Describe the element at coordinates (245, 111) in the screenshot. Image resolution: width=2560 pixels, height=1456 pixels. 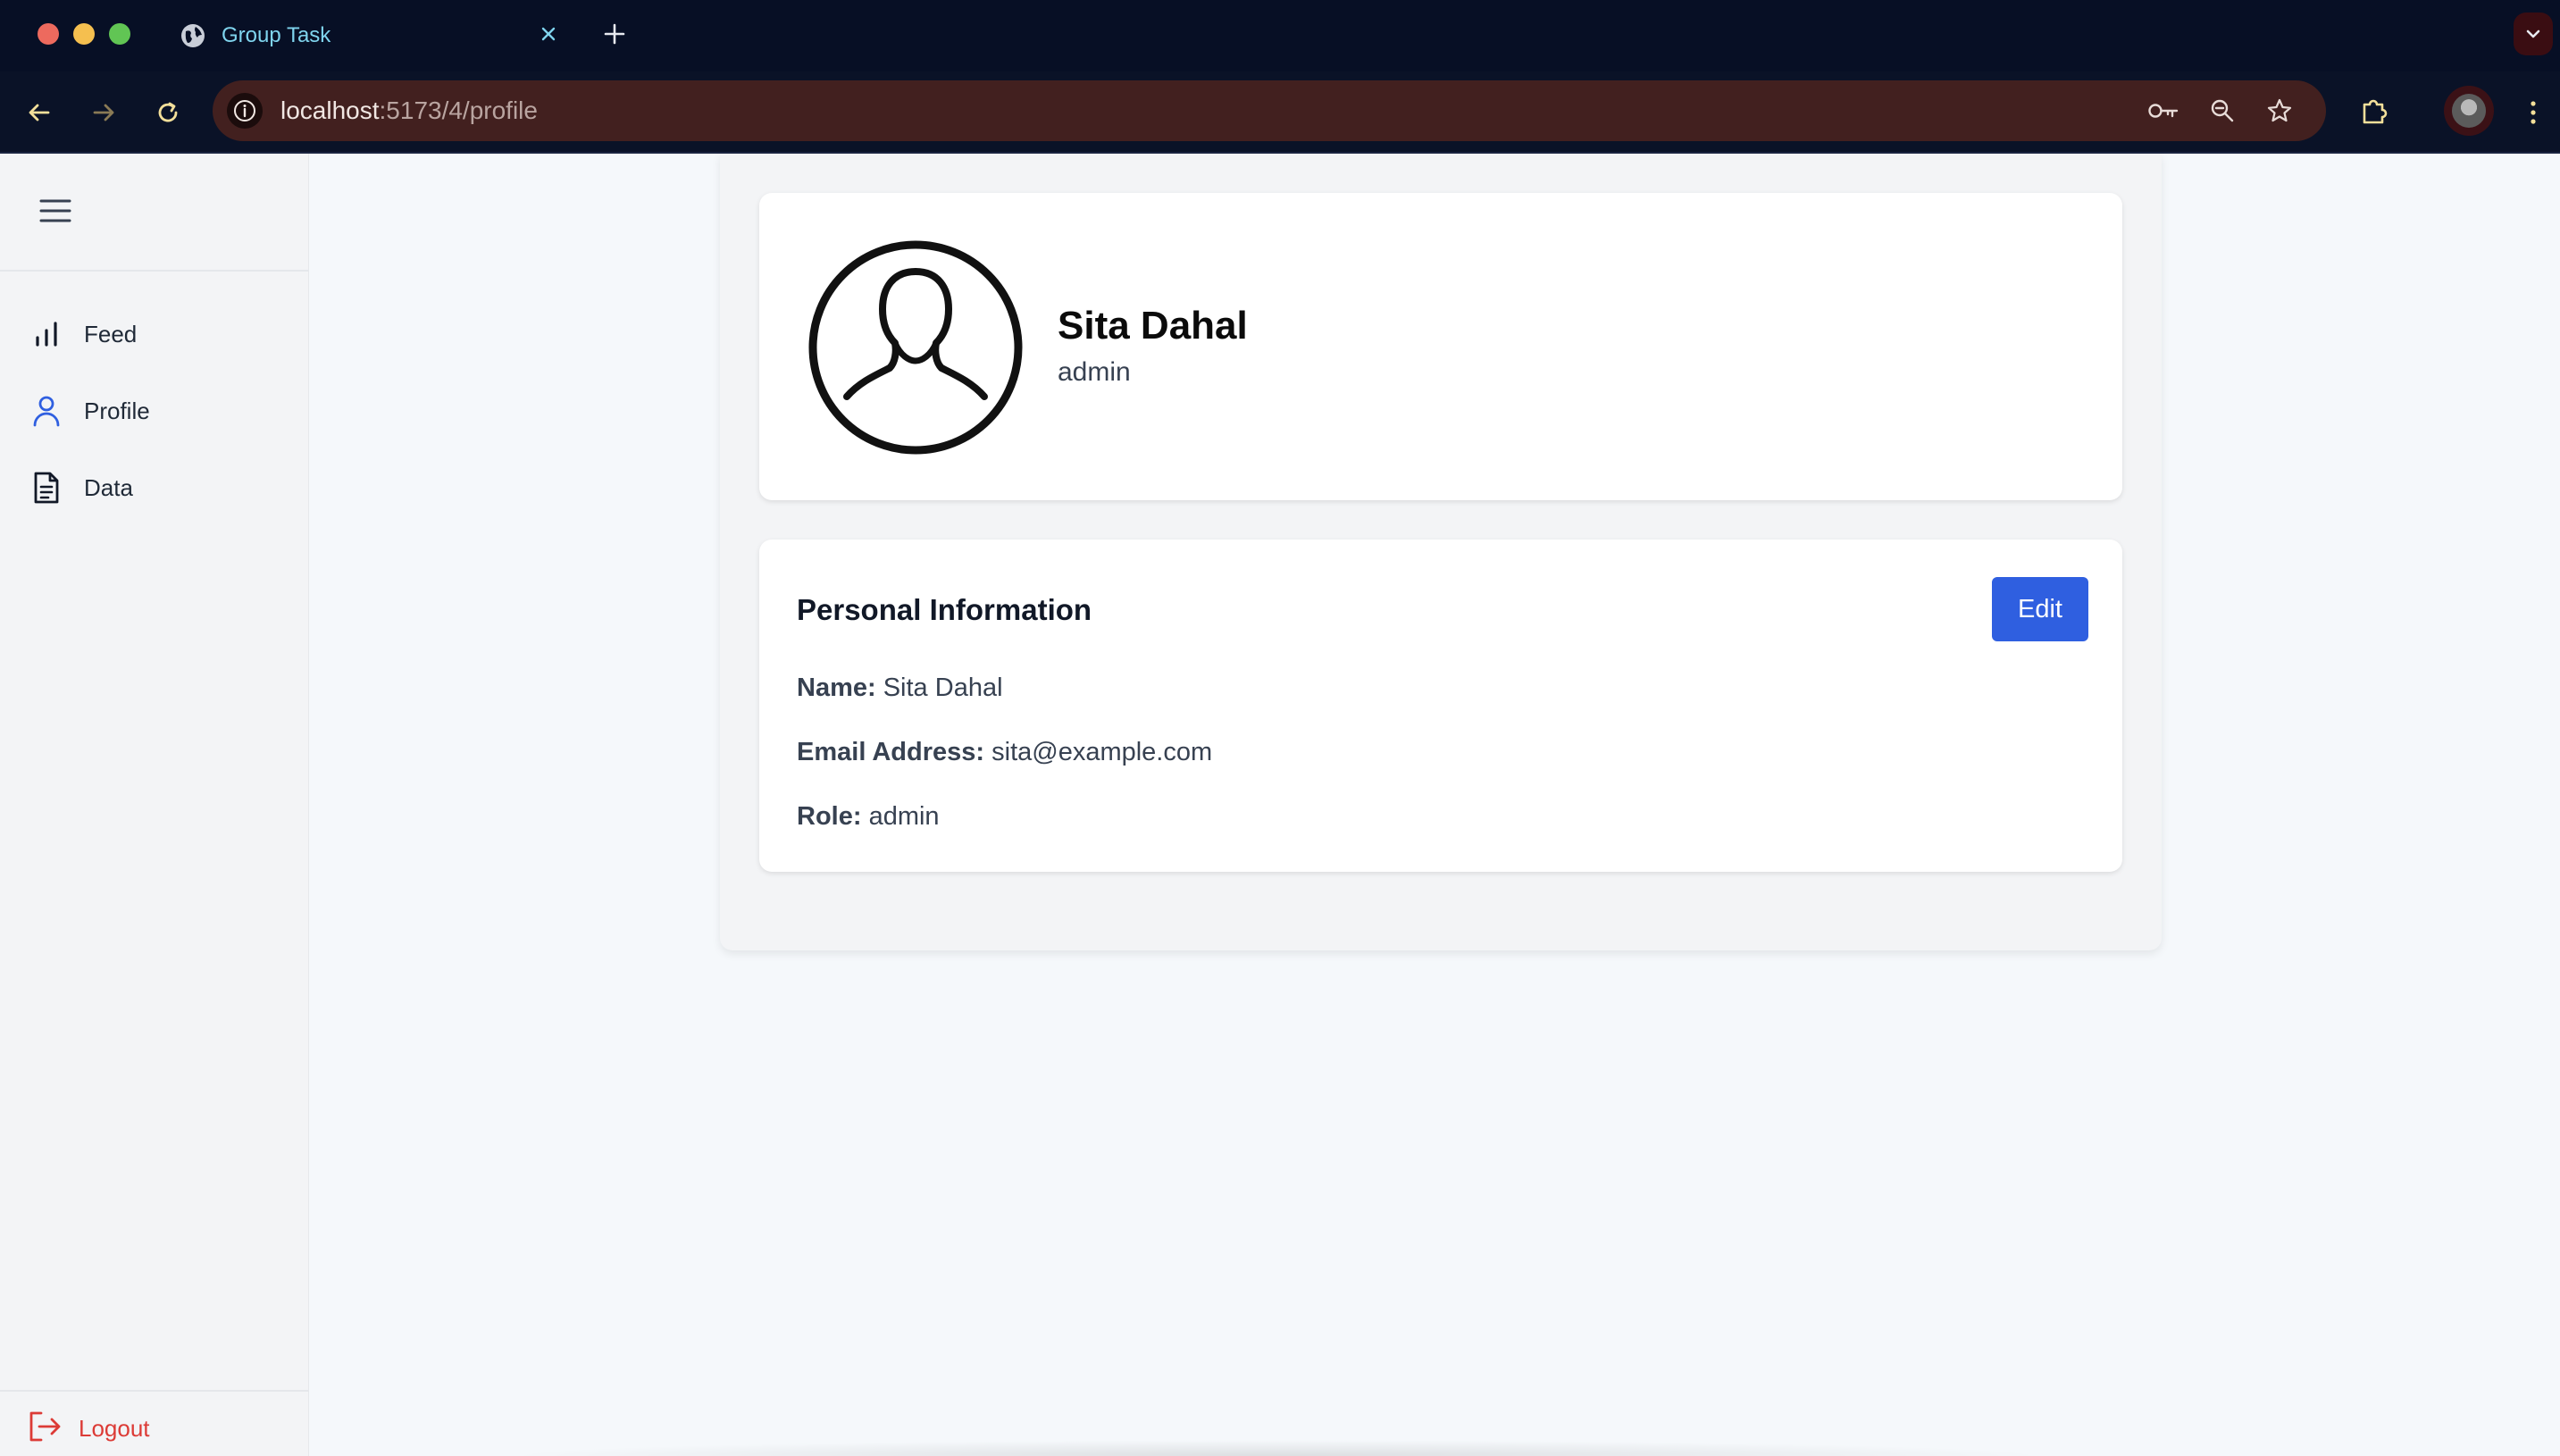
I see `info-icon` at that location.